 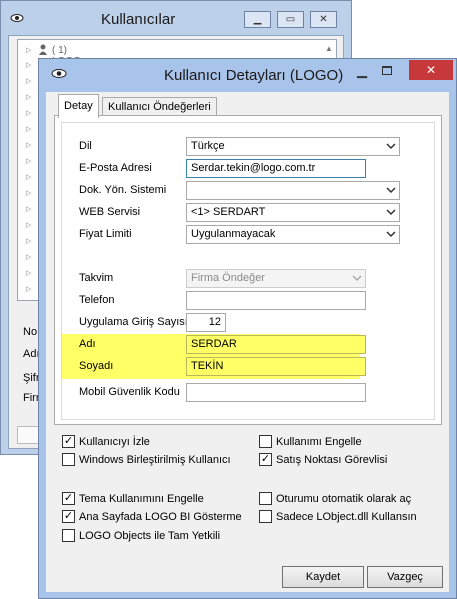 I want to click on checkbox-logo-bi: ✓ Ana Sayfada LOGO BI Gösterme, so click(x=152, y=516).